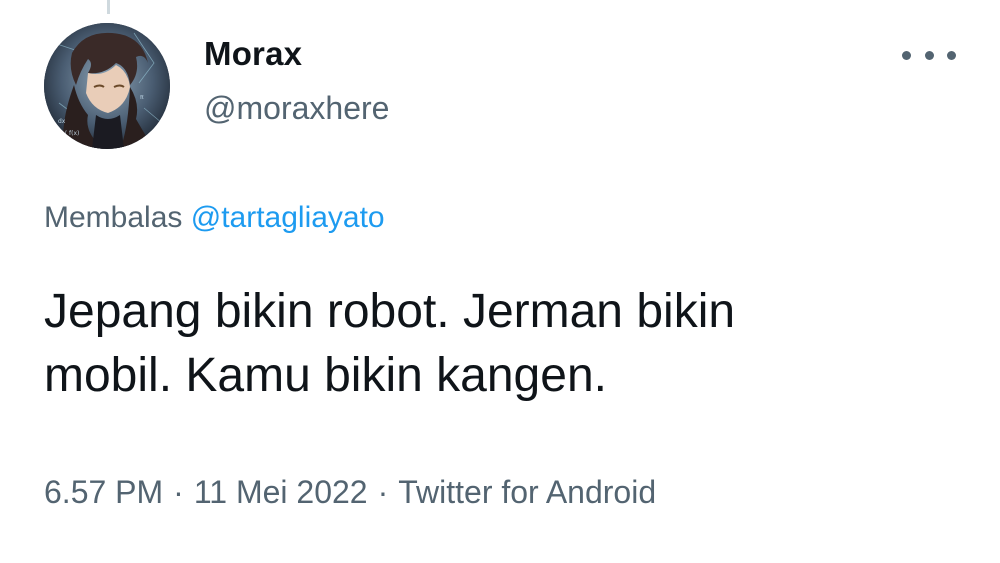 This screenshot has height=563, width=1000. I want to click on more-horizontal-icon, so click(906, 55).